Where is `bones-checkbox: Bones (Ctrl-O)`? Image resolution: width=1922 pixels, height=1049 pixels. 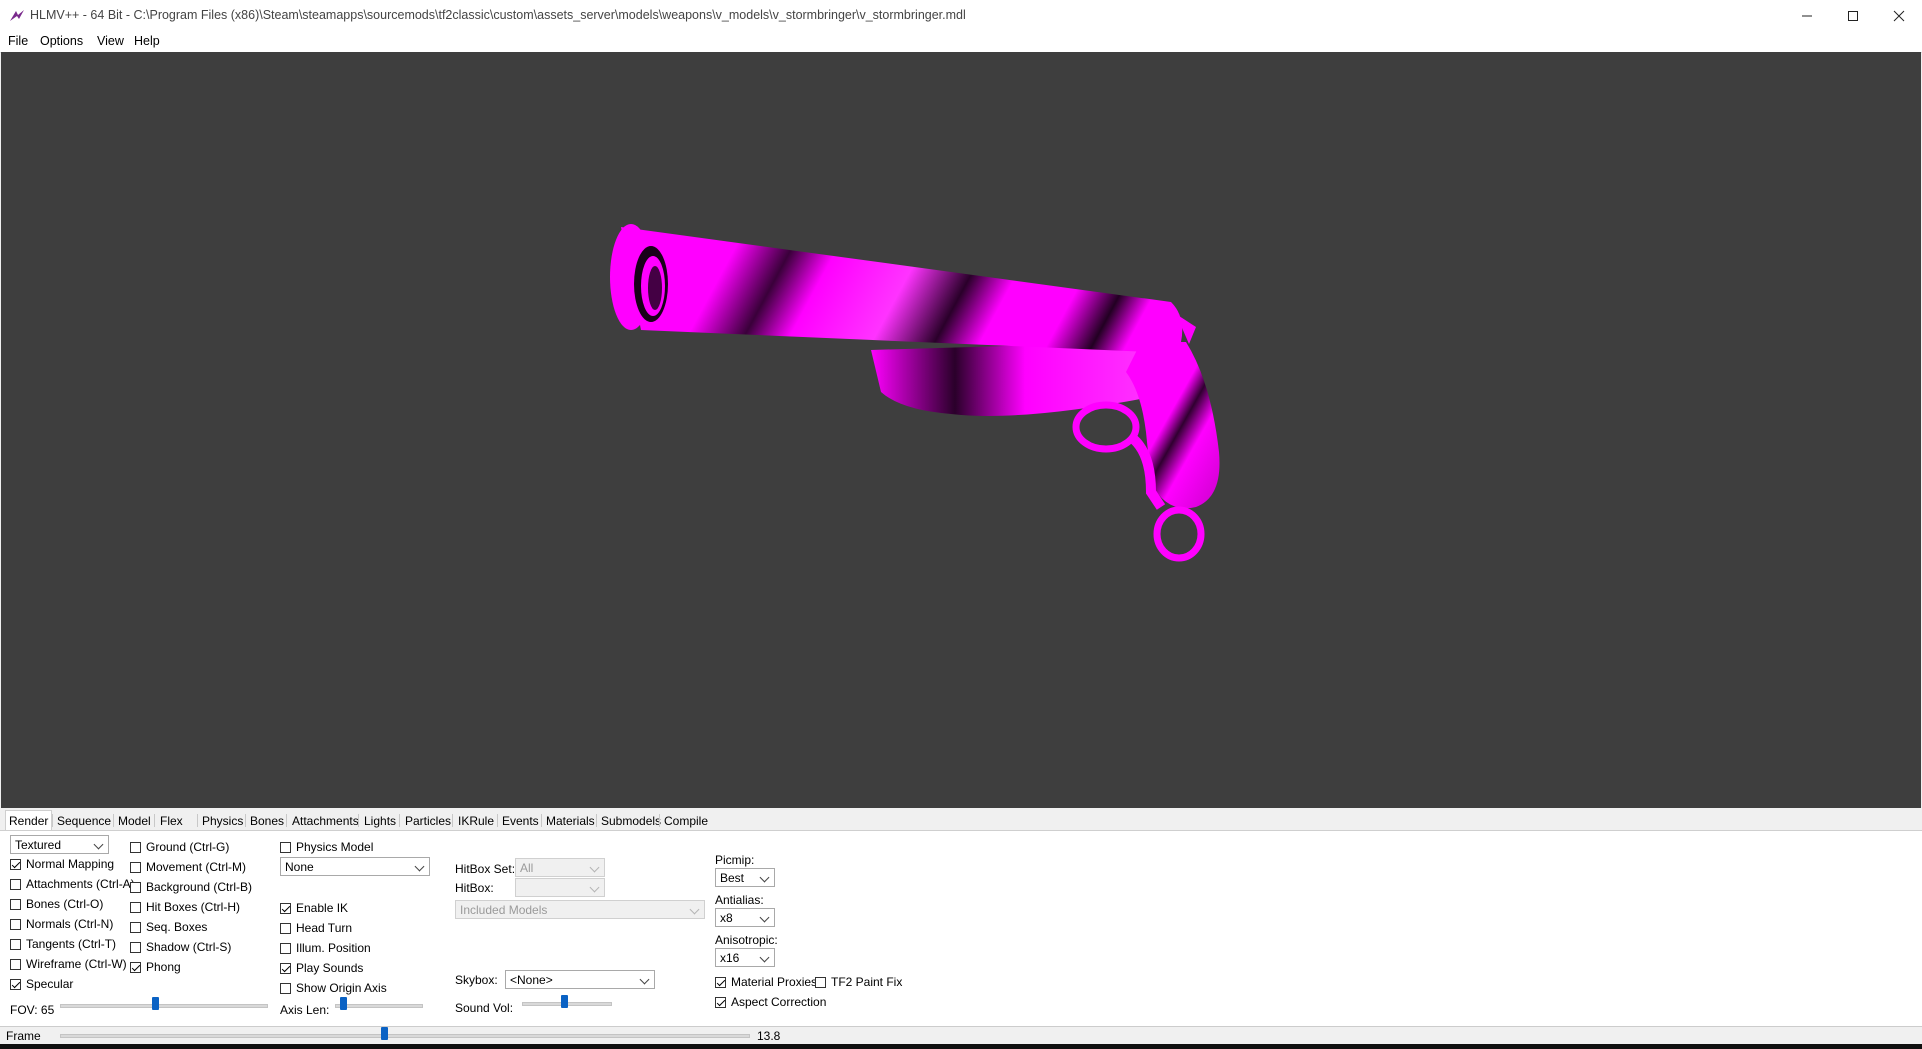
bones-checkbox: Bones (Ctrl-O) is located at coordinates (56, 904).